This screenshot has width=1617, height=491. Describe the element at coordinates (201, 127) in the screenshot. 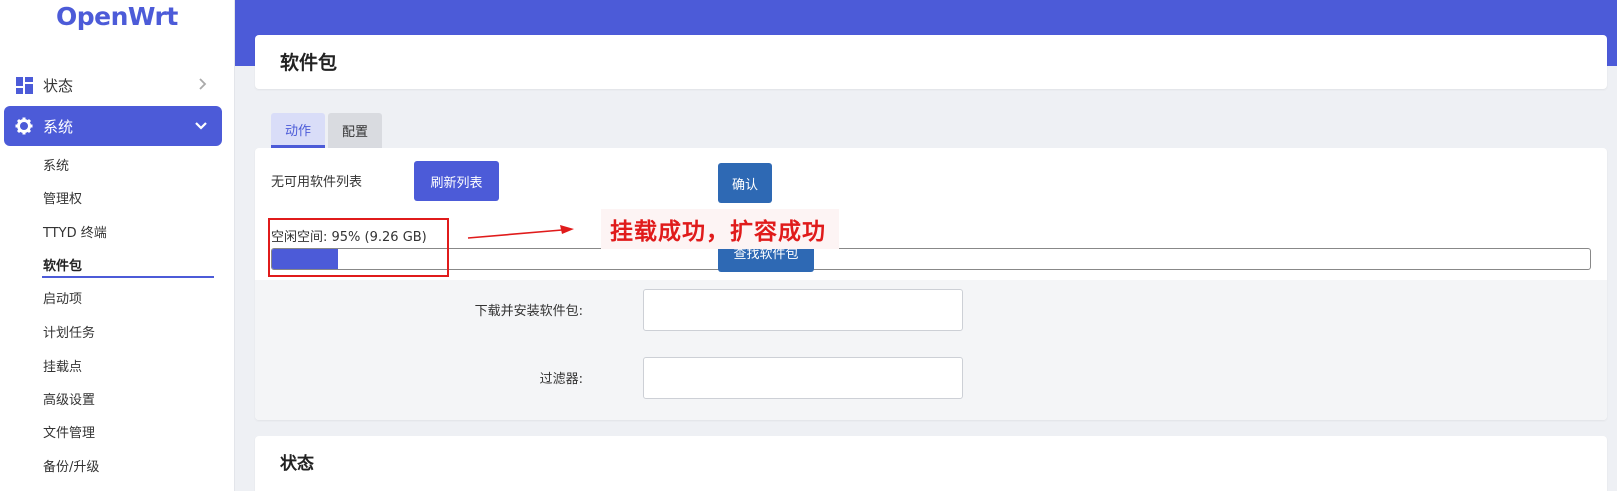

I see `chevron-down-icon` at that location.